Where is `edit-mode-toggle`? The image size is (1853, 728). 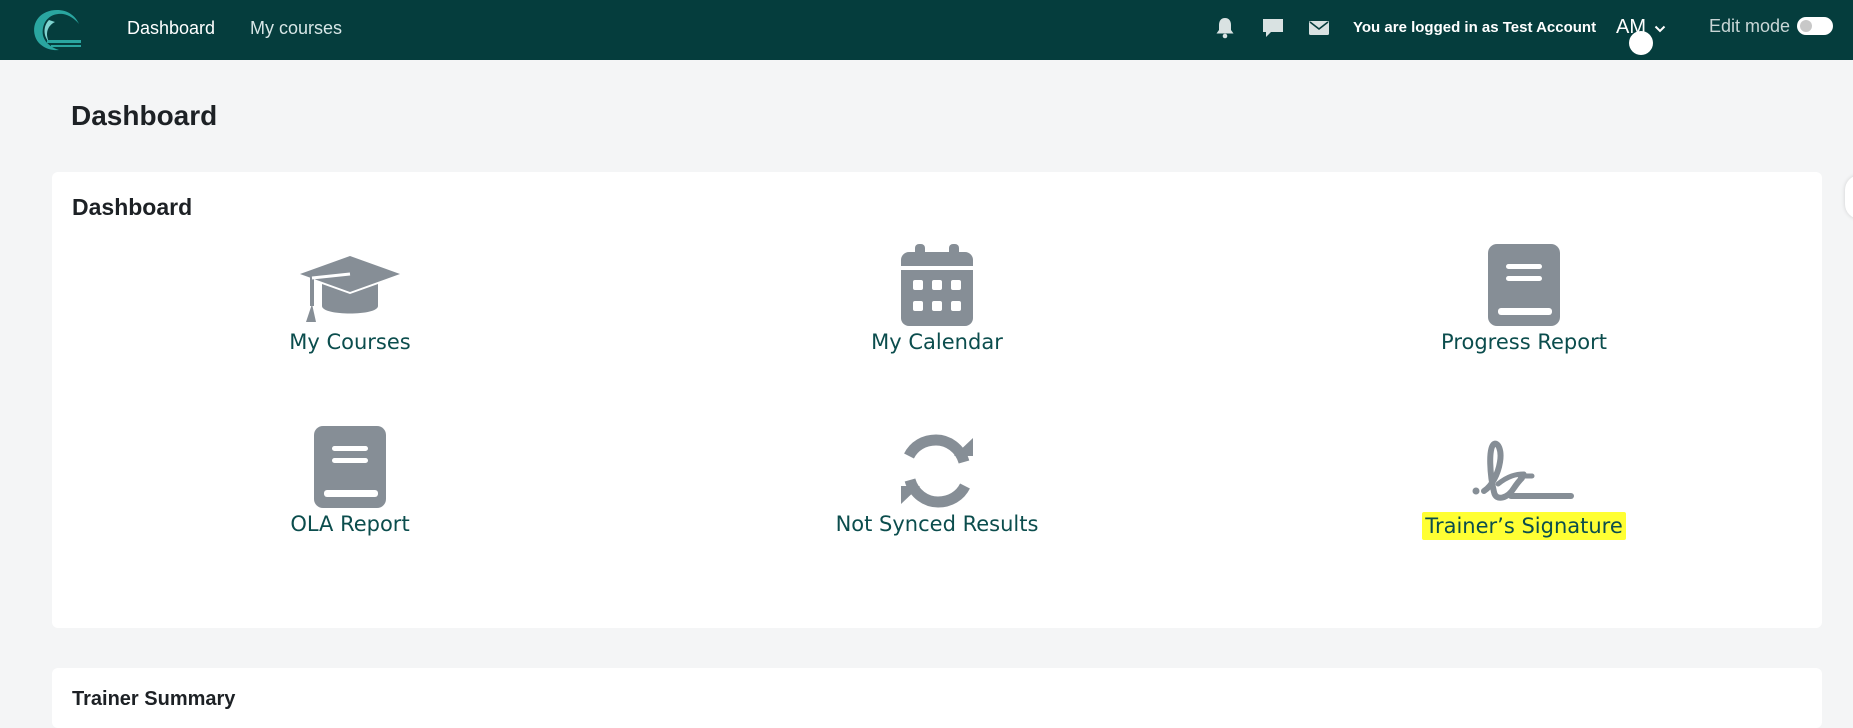
edit-mode-toggle is located at coordinates (1815, 26).